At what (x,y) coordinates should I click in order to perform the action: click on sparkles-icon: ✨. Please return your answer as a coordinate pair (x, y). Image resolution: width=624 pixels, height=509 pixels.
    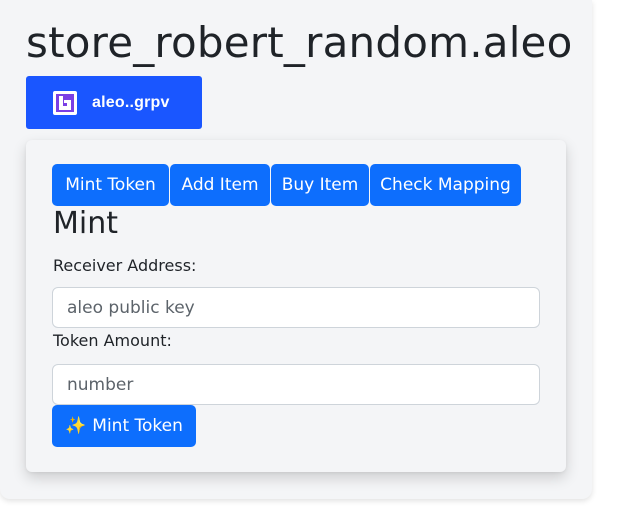
    Looking at the image, I should click on (76, 426).